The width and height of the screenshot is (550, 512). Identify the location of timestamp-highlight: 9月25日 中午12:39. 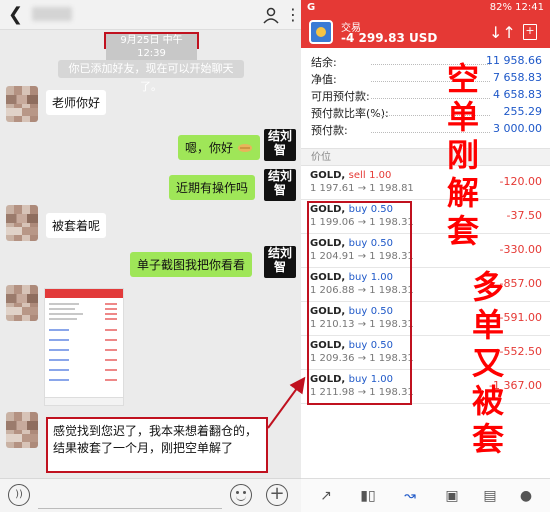
(151, 46).